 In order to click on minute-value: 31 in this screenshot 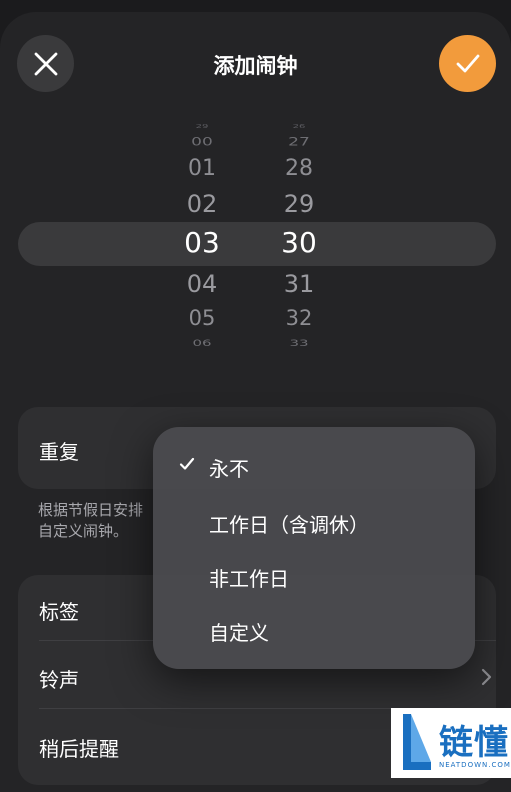, I will do `click(299, 284)`.